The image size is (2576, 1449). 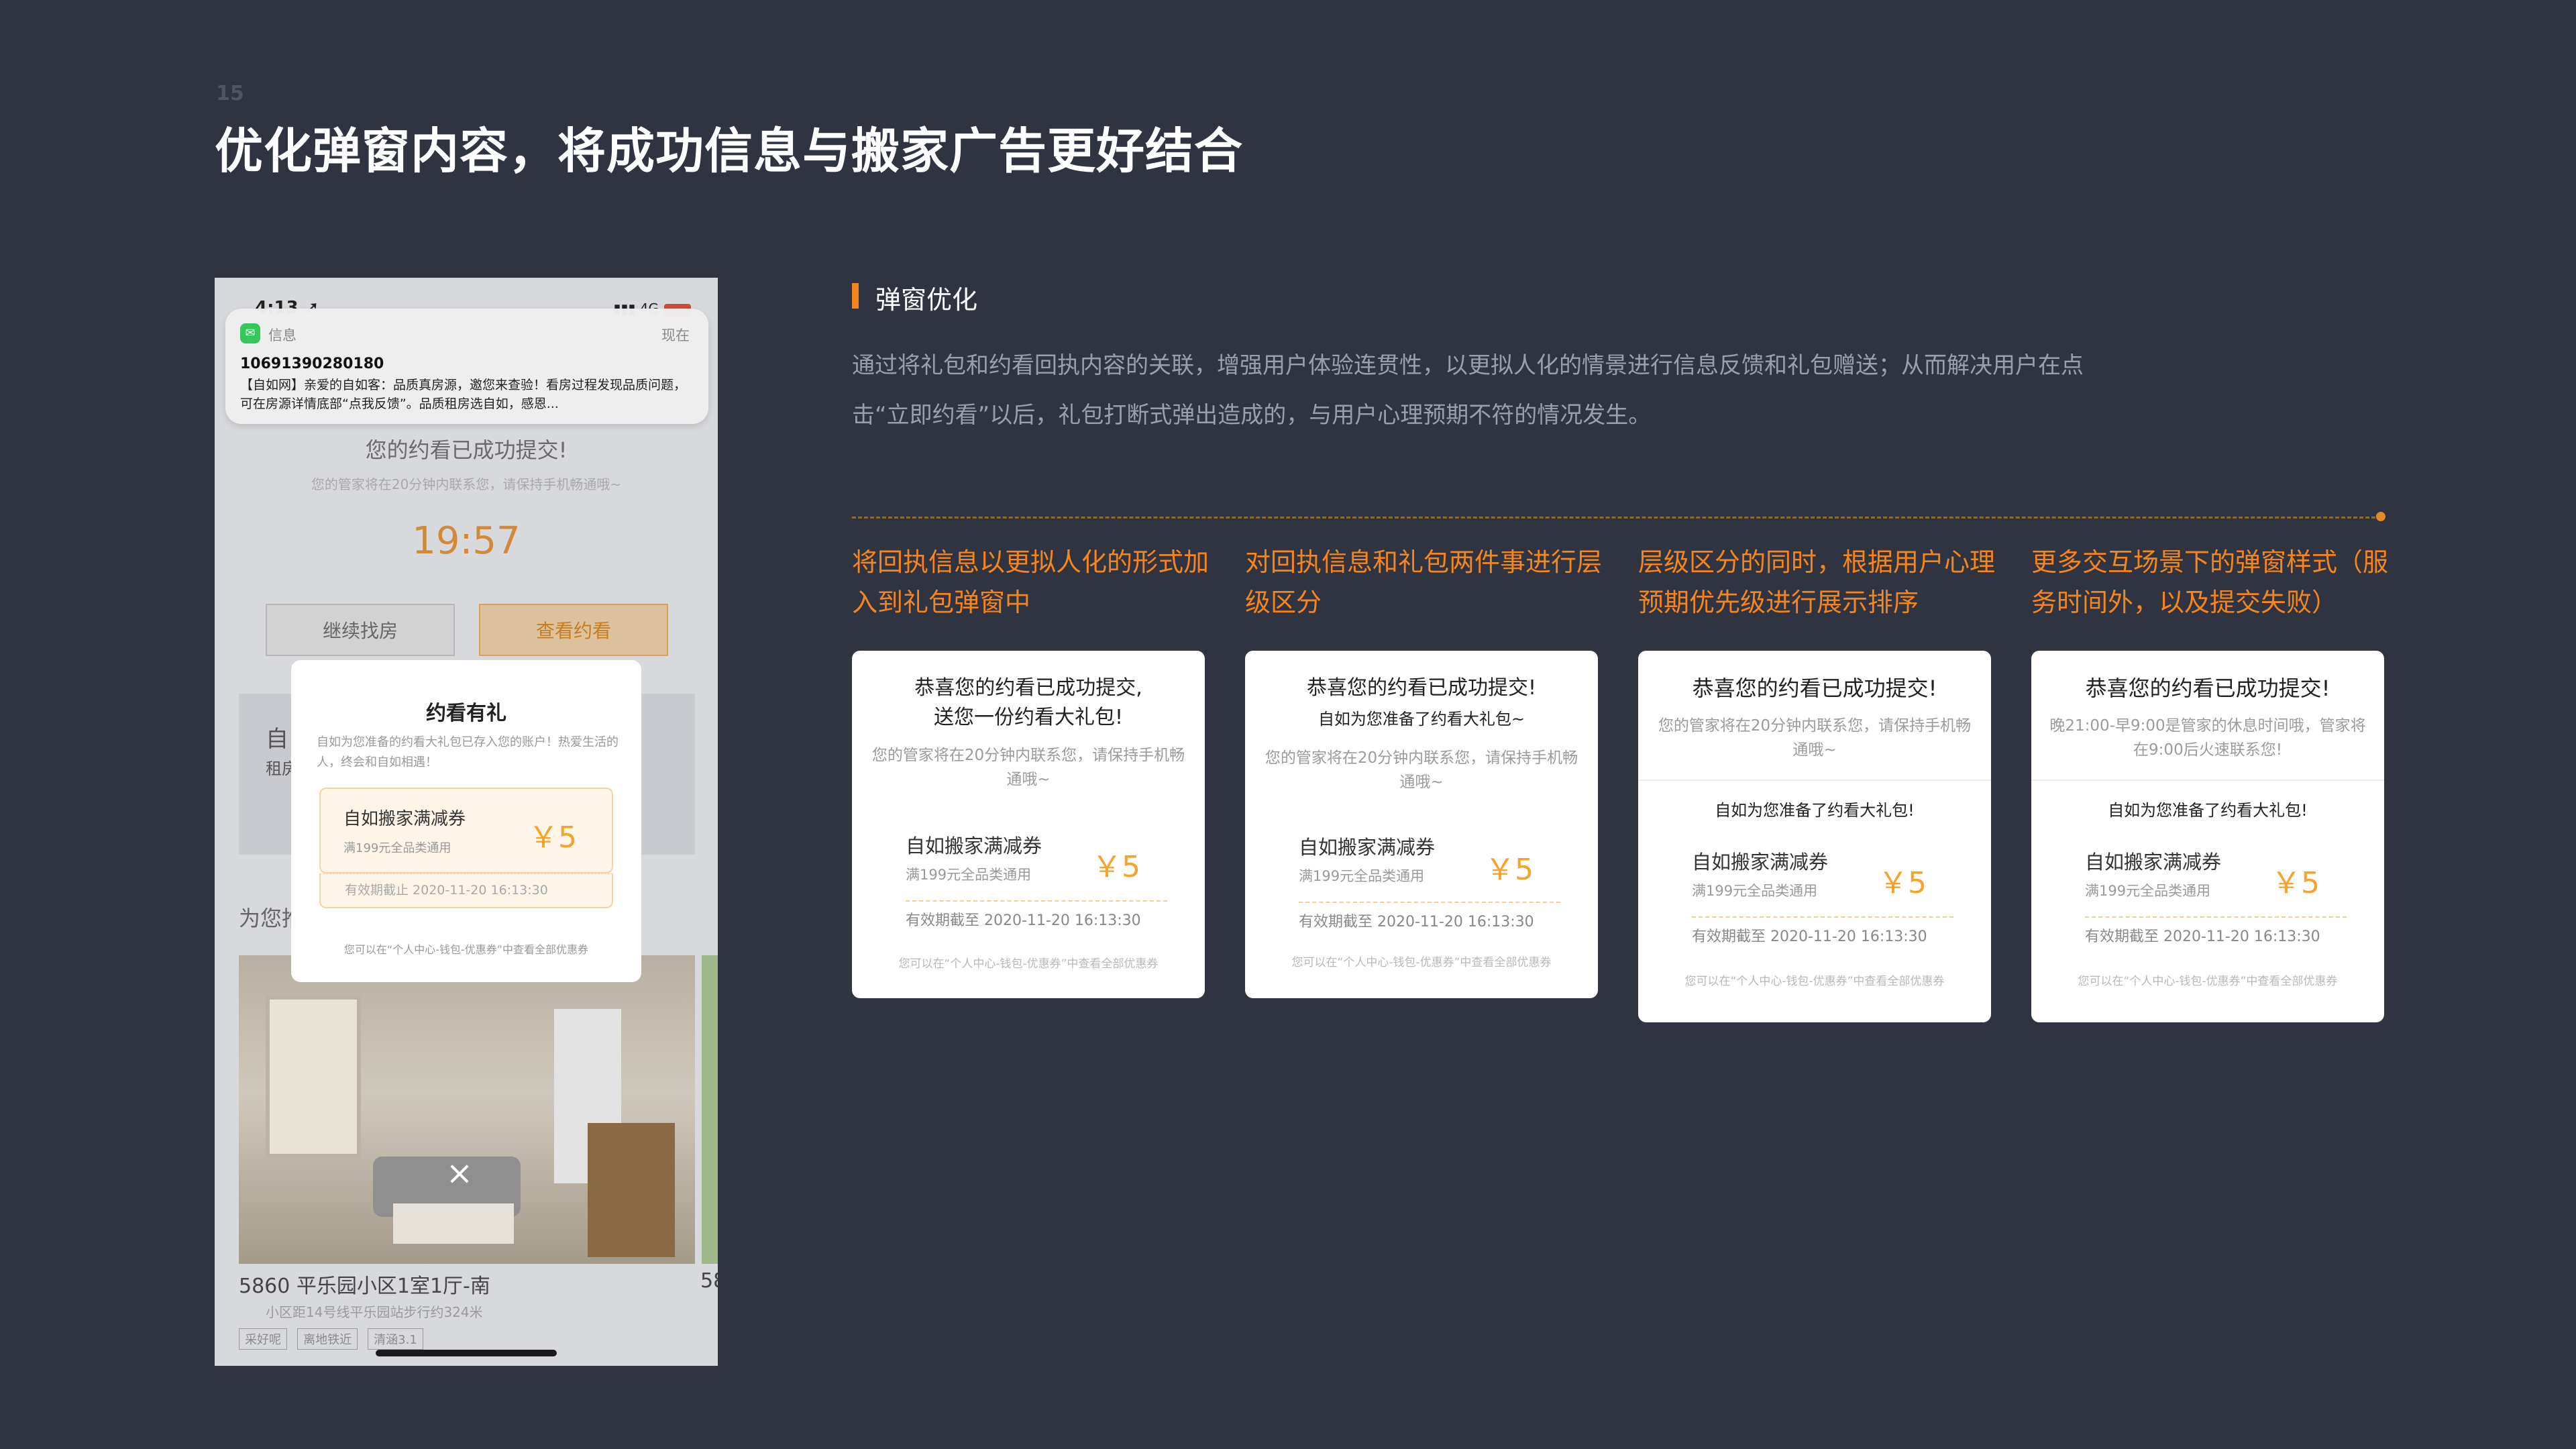 What do you see at coordinates (466, 949) in the screenshot?
I see `modal-footer-note: 您可以在“个人中心-钱包-优惠券”中查看全部优惠券` at bounding box center [466, 949].